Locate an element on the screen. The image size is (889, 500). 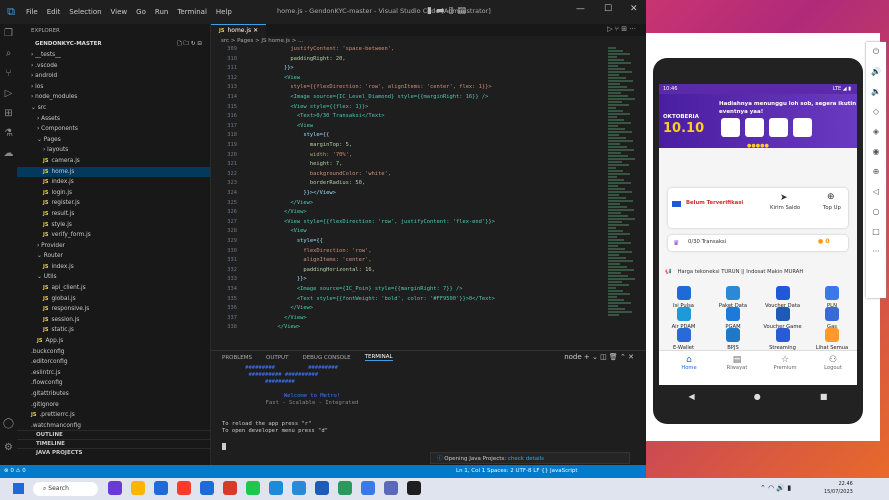
send-icon: ➤ is located at coordinates (784, 198).